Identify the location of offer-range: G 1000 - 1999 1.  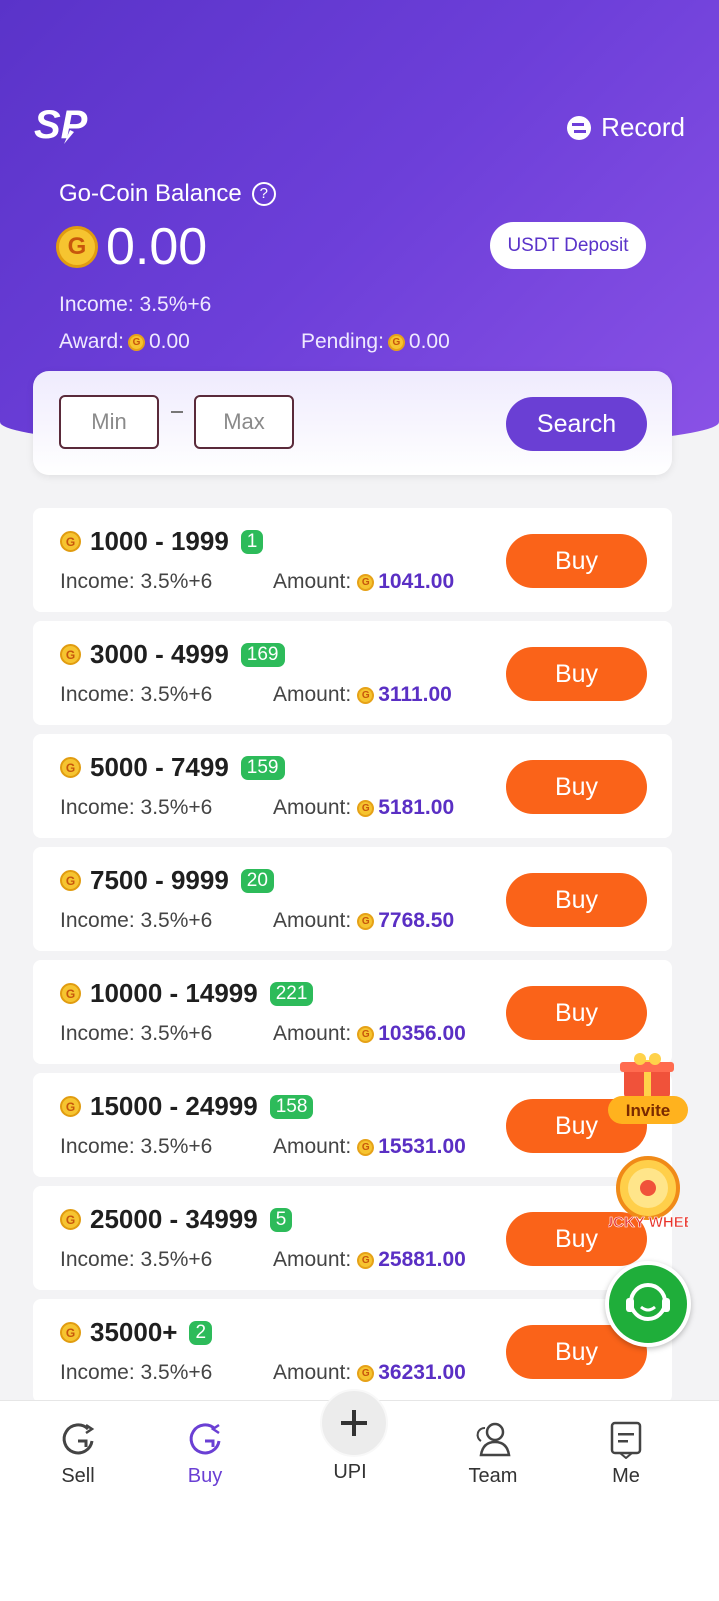
(162, 541).